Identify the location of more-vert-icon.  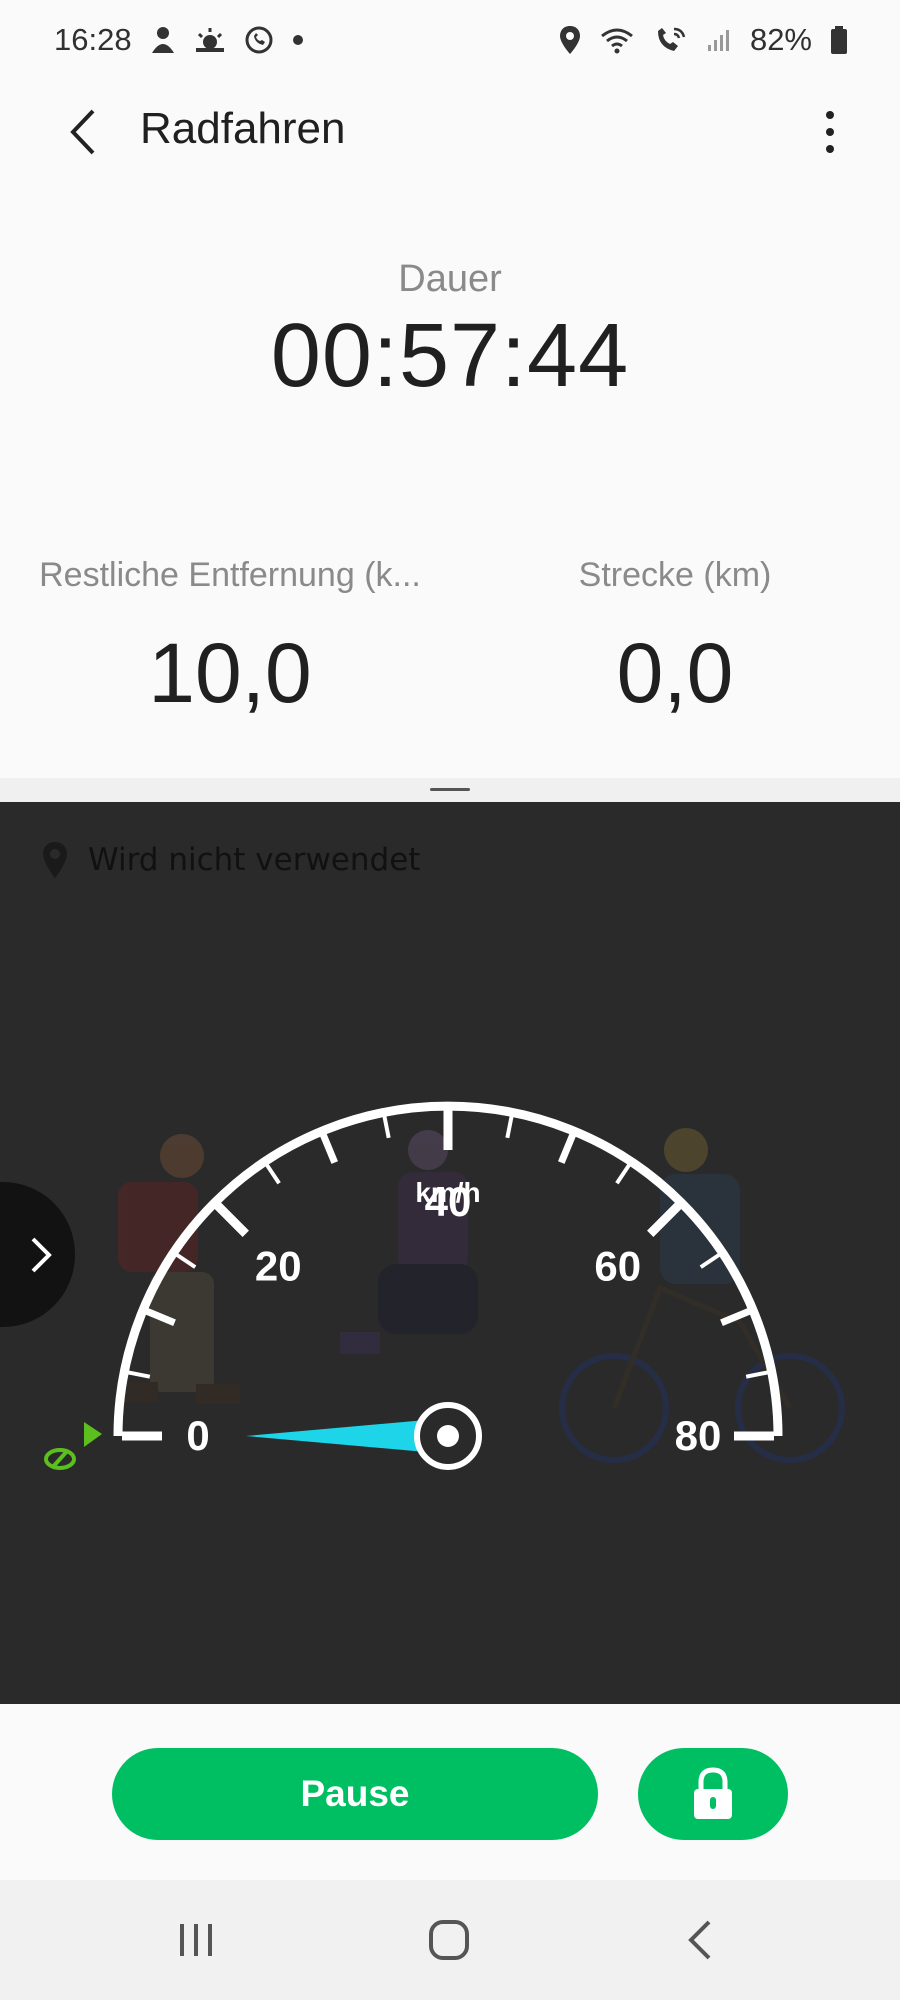
(830, 132).